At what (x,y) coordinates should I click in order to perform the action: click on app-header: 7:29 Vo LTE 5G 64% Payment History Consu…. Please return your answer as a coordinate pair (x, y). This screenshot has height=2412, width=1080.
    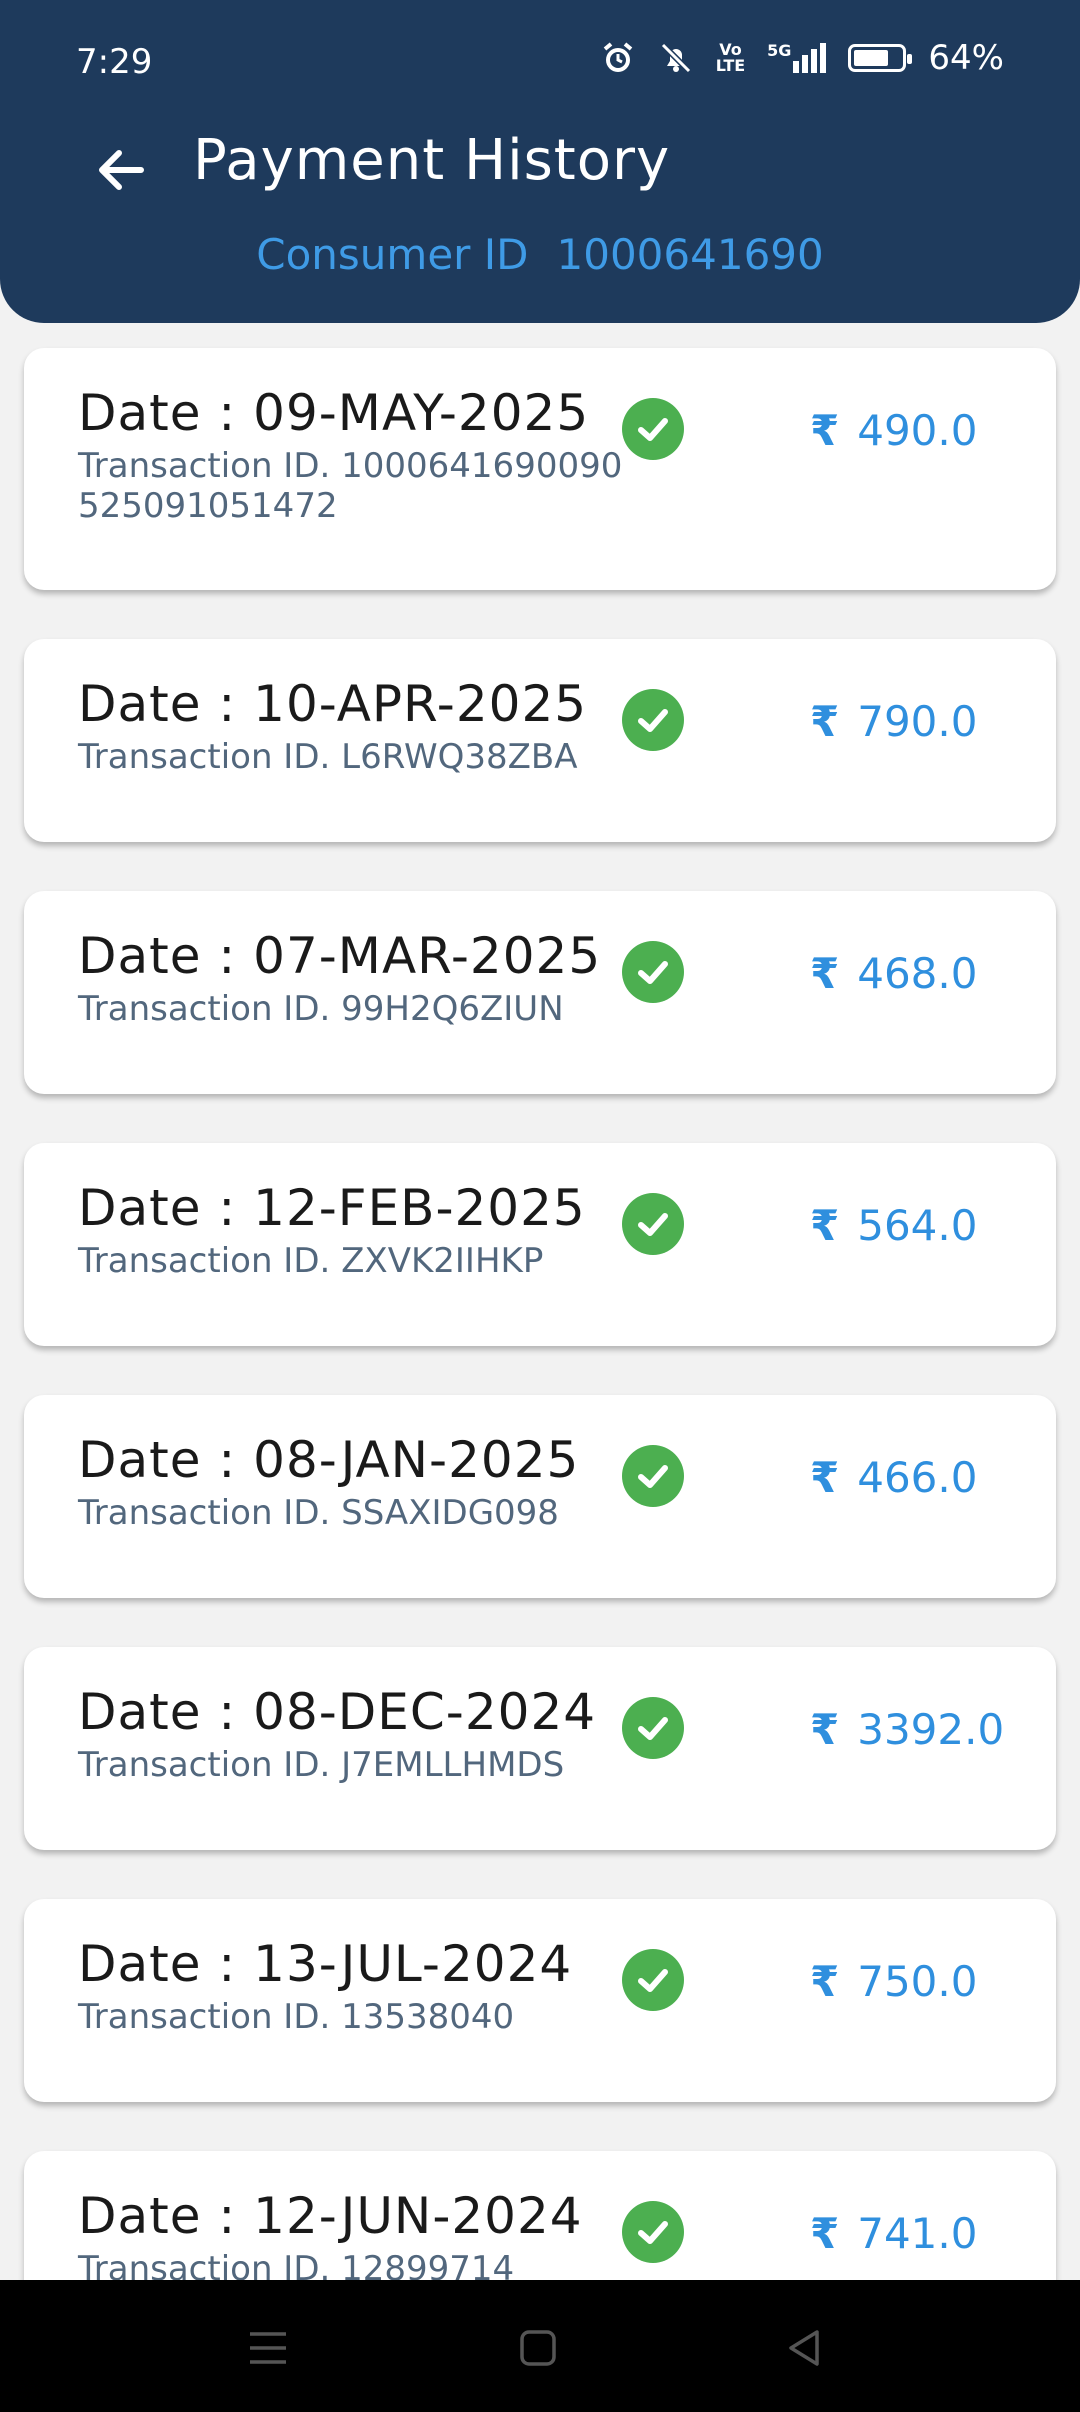
    Looking at the image, I should click on (540, 161).